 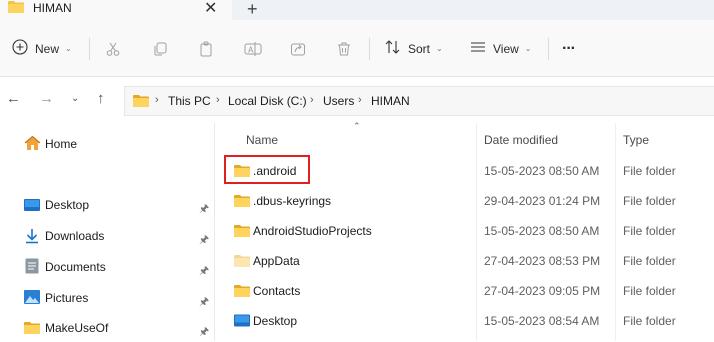 I want to click on sort-ascending-icon: ⌃, so click(x=357, y=126).